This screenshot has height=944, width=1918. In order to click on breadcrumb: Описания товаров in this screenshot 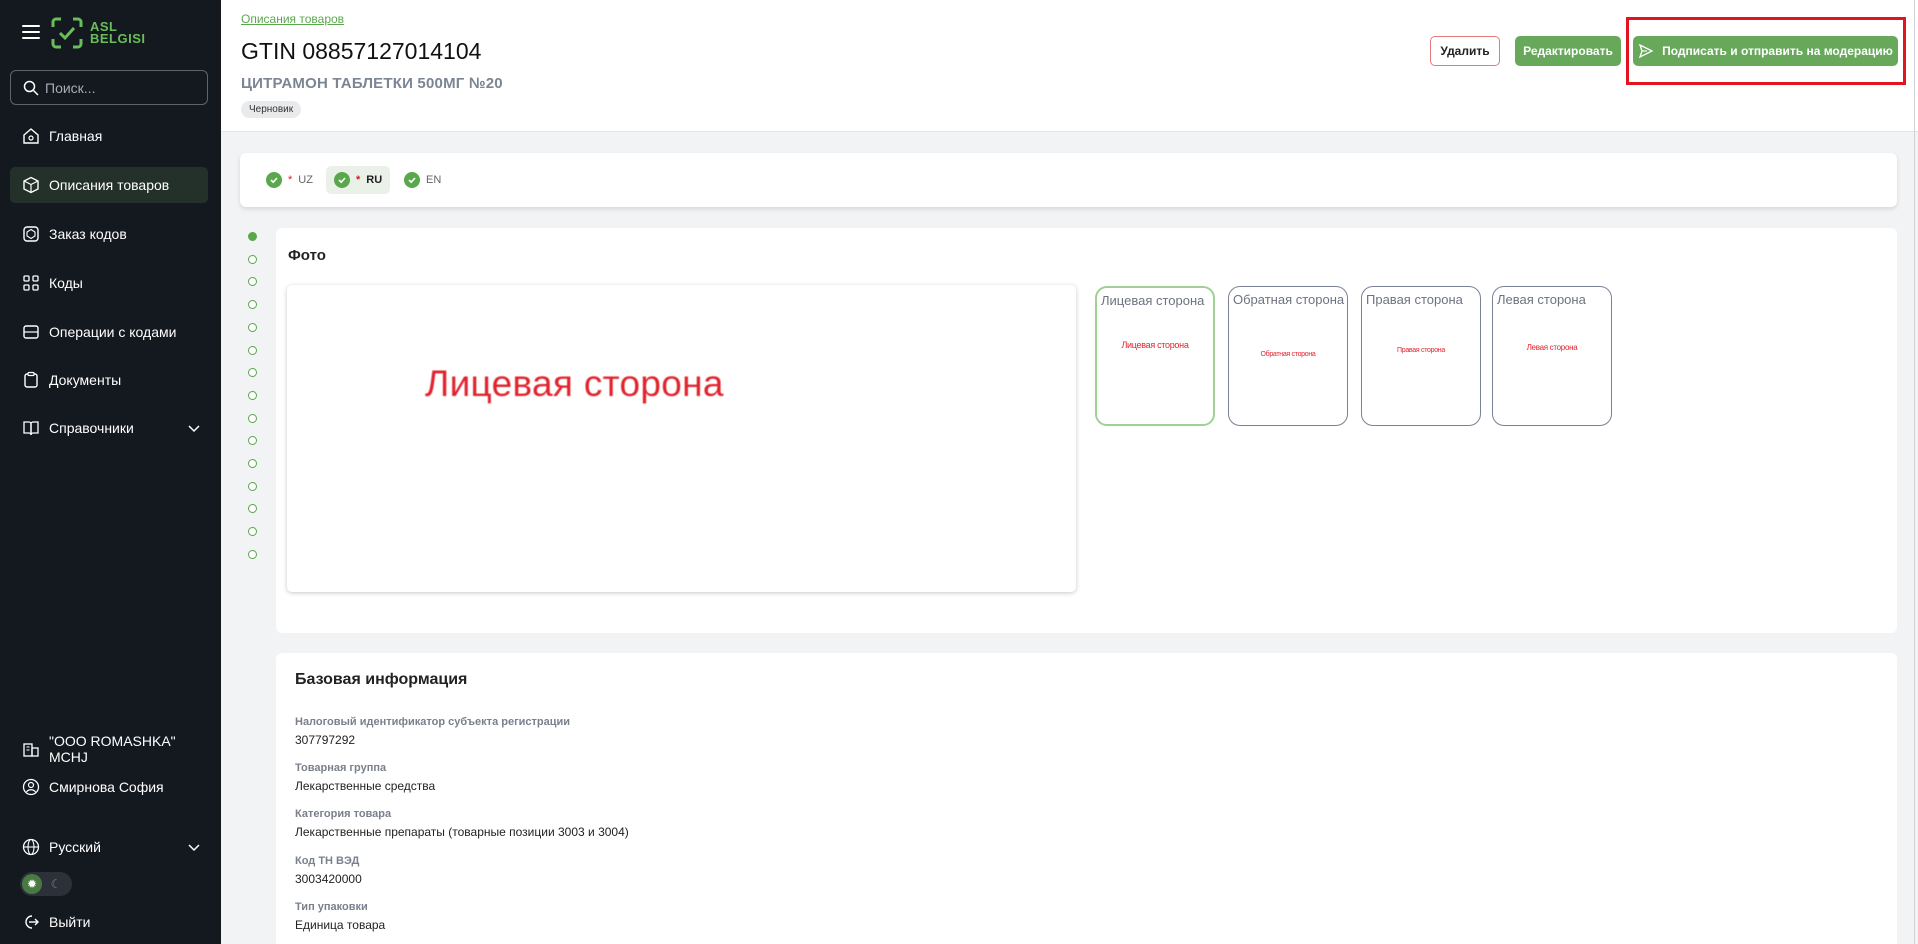, I will do `click(292, 19)`.